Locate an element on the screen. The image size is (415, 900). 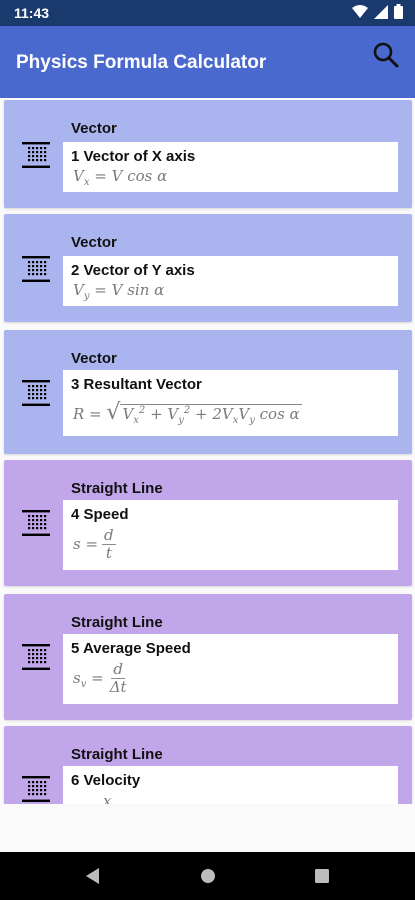
status-bar: 11:43 is located at coordinates (207, 13).